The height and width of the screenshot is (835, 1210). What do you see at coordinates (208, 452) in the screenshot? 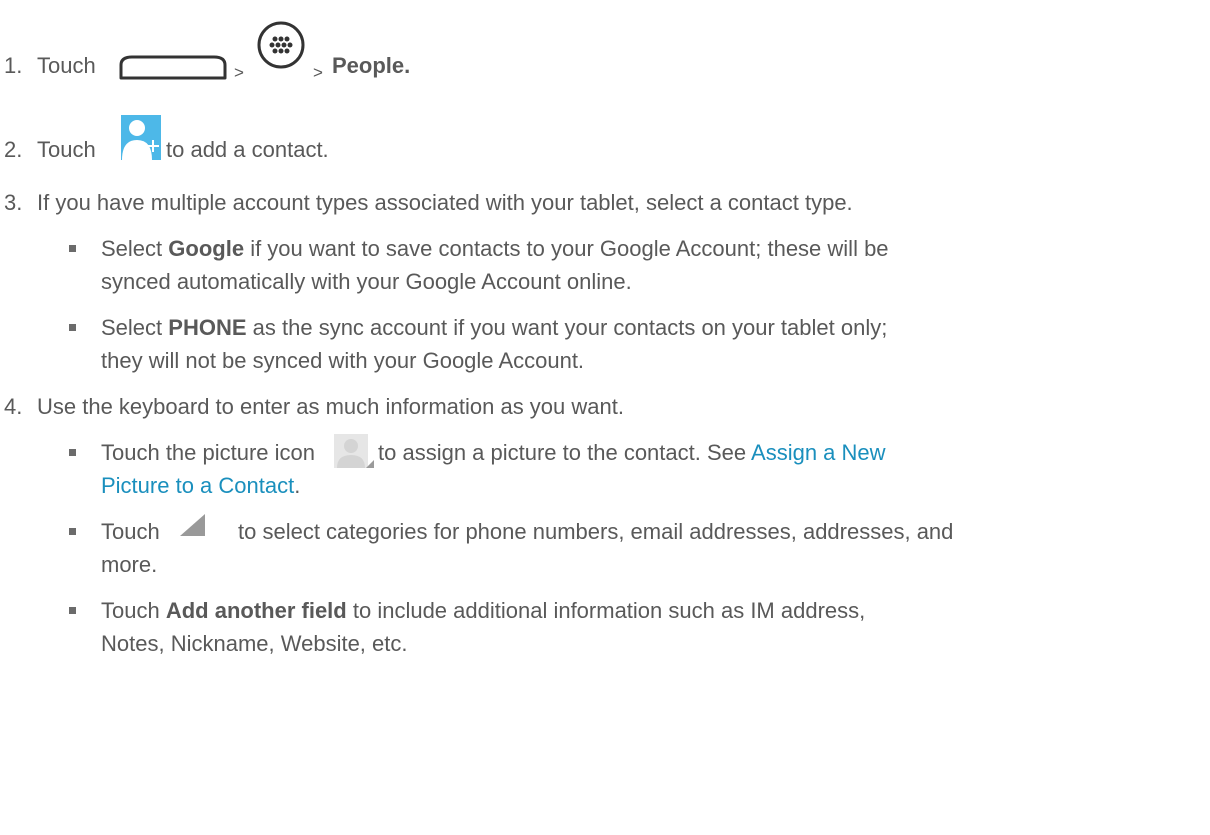
I see `bullet-picture-pre: Touch the picture icon` at bounding box center [208, 452].